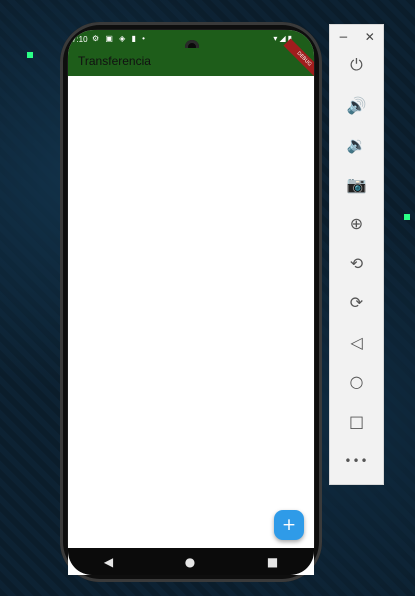 This screenshot has width=415, height=596. I want to click on home-button: ○, so click(356, 381).